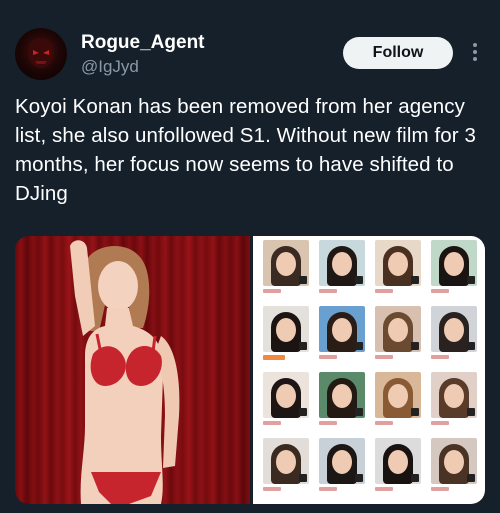 Image resolution: width=500 pixels, height=513 pixels. What do you see at coordinates (143, 67) in the screenshot?
I see `author-handle: @IgJyd` at bounding box center [143, 67].